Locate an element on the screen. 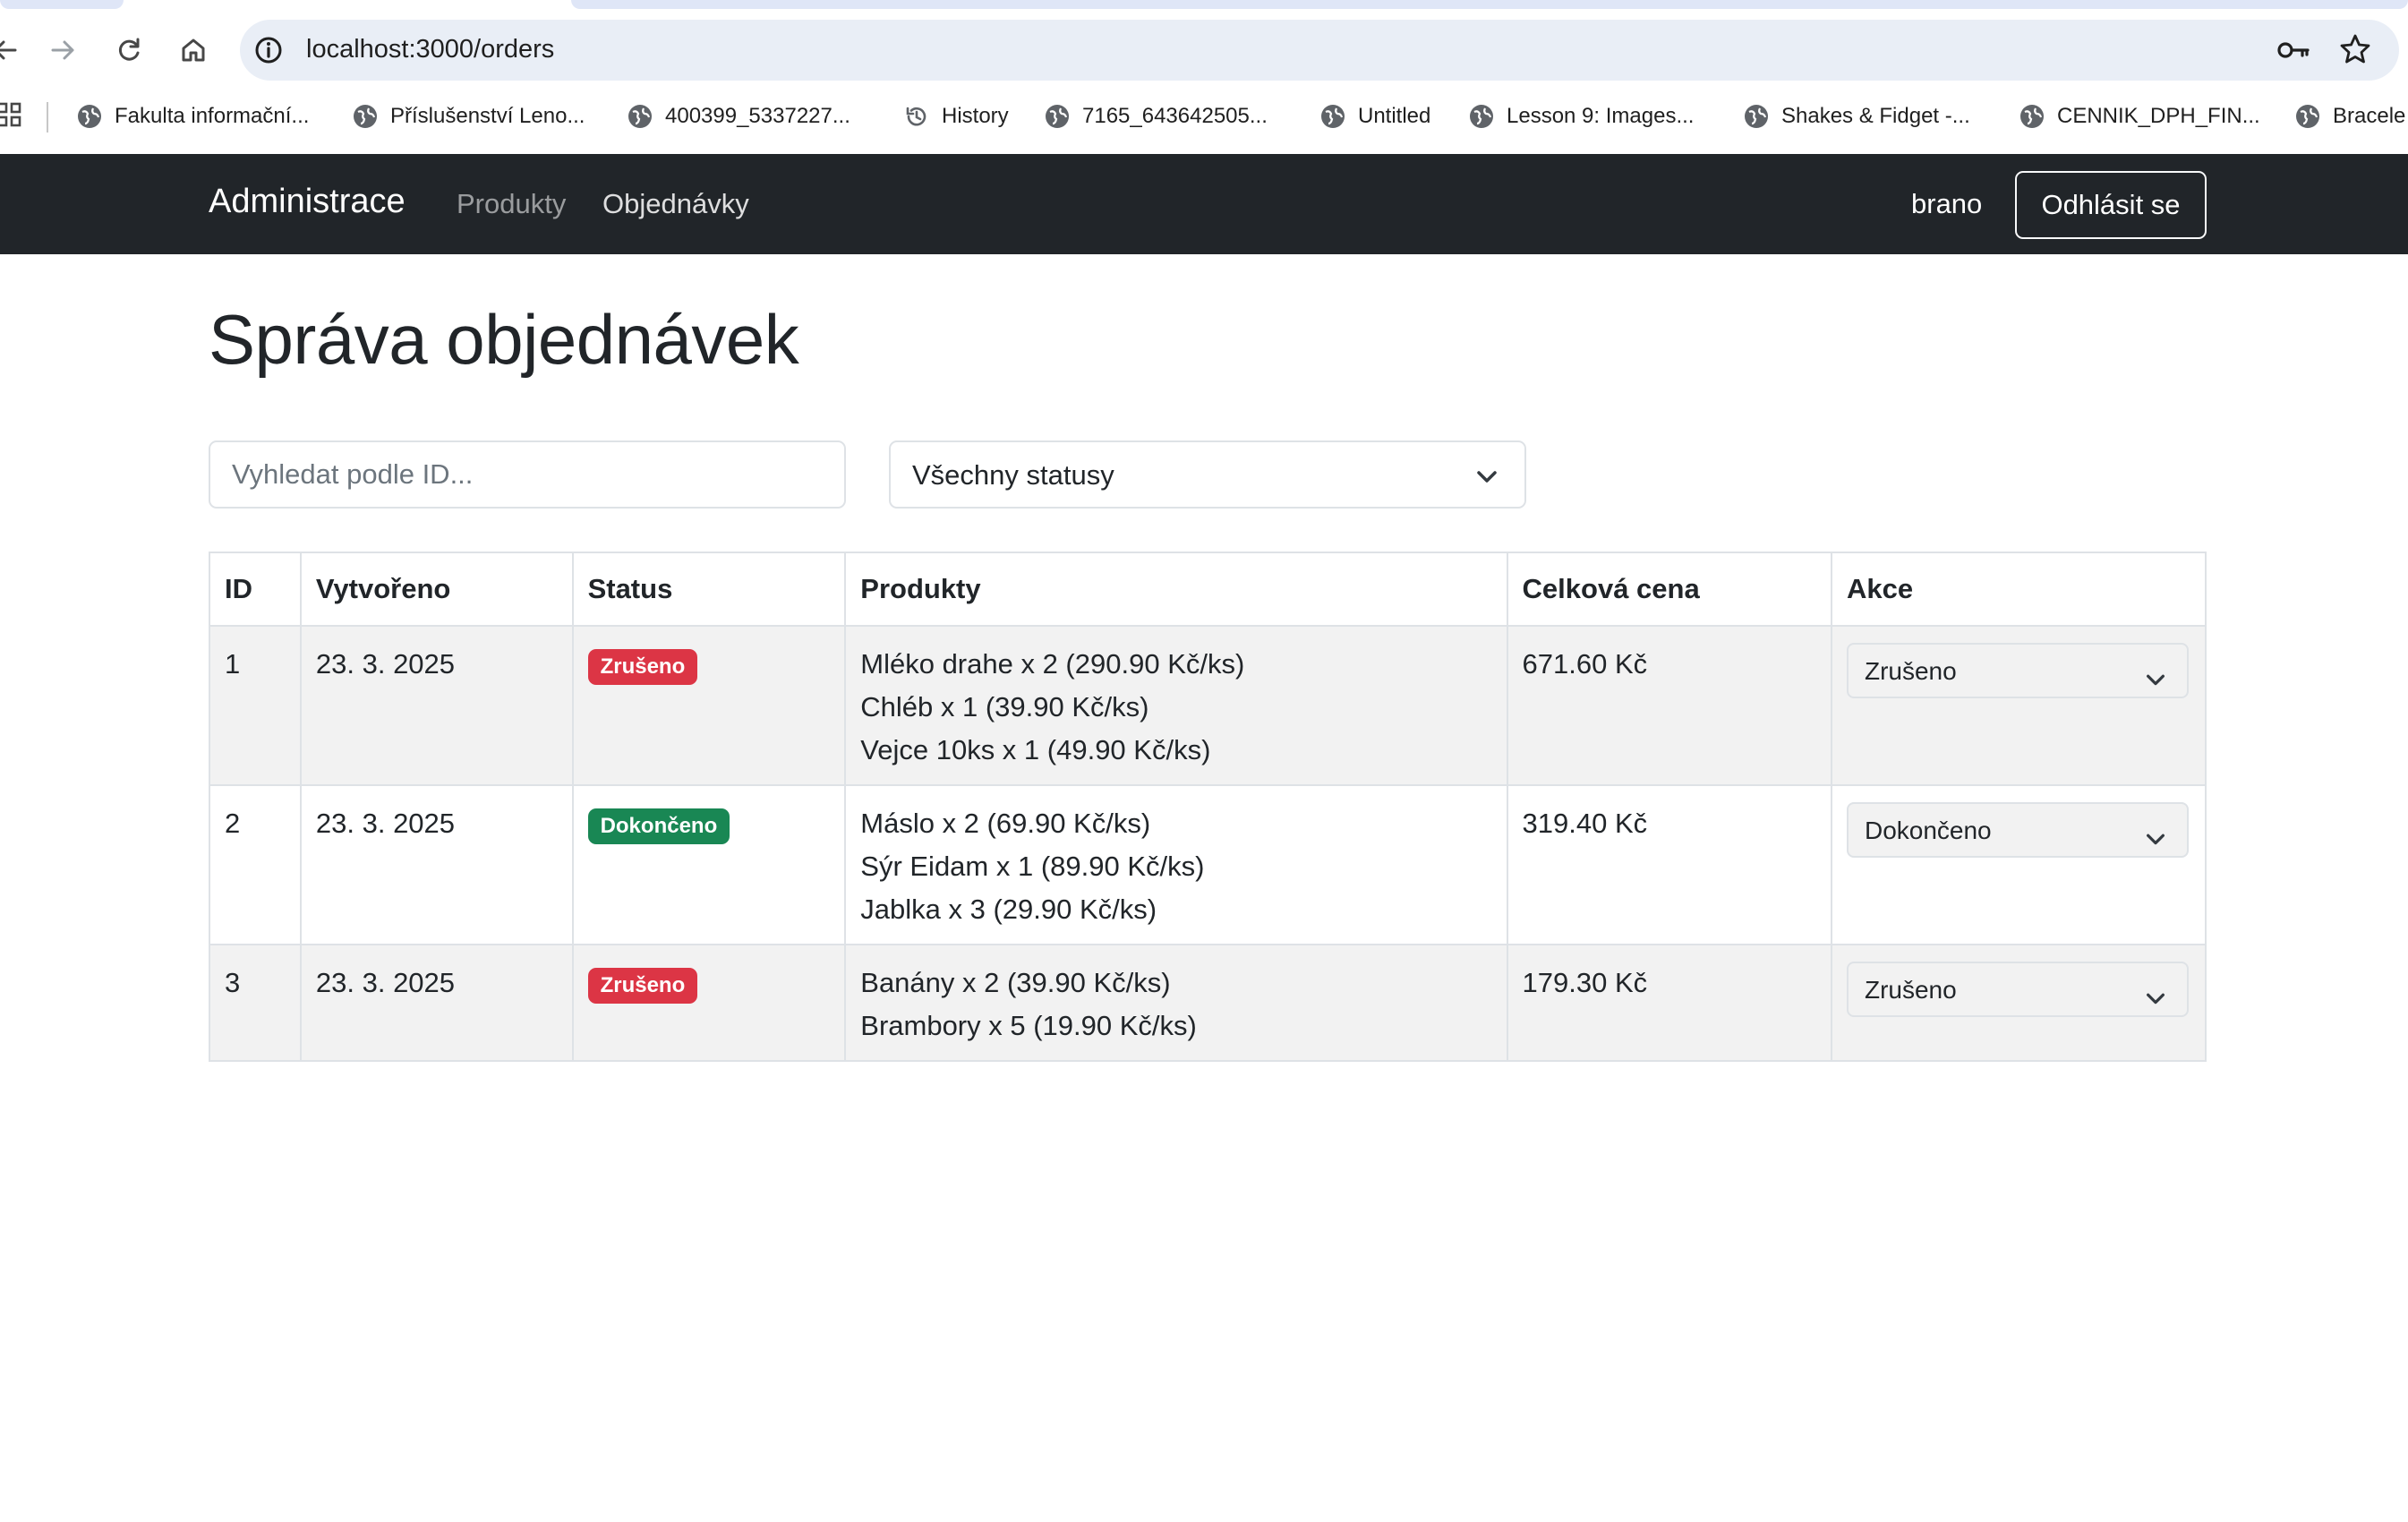 The image size is (2408, 1522). reload-icon is located at coordinates (129, 50).